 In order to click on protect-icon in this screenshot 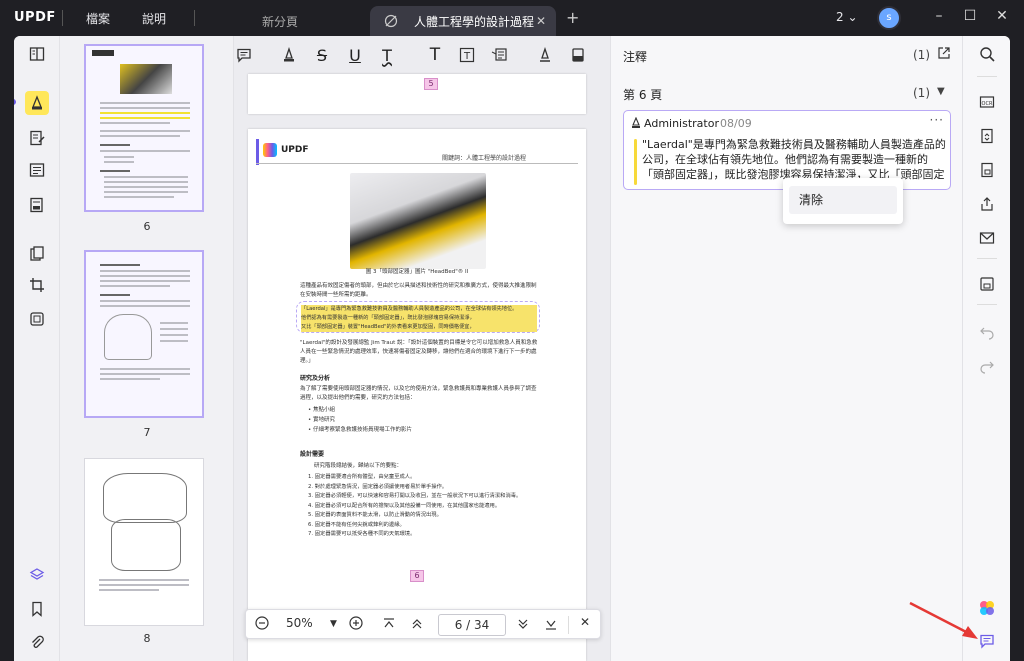, I will do `click(987, 170)`.